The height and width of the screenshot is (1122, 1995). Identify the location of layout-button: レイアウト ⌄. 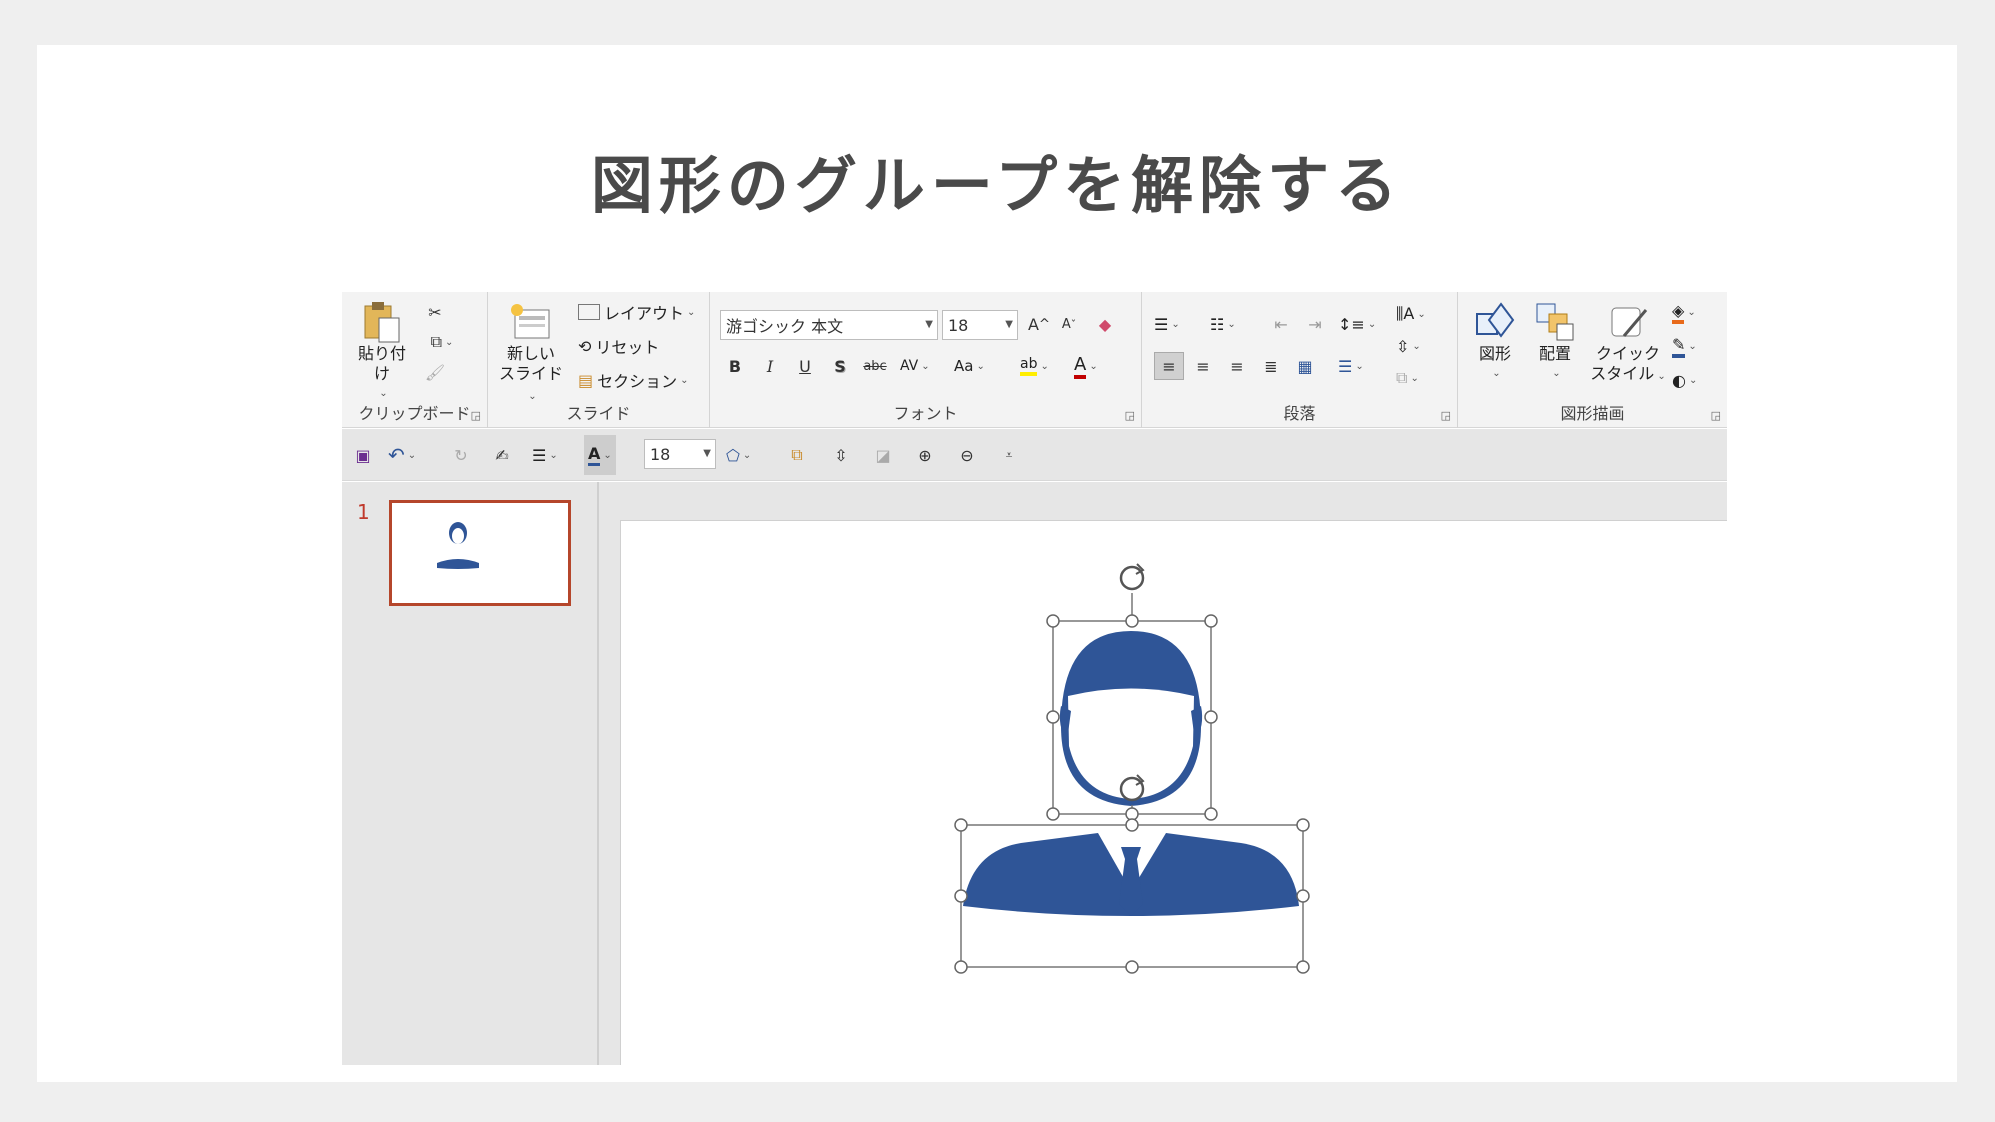
(636, 312).